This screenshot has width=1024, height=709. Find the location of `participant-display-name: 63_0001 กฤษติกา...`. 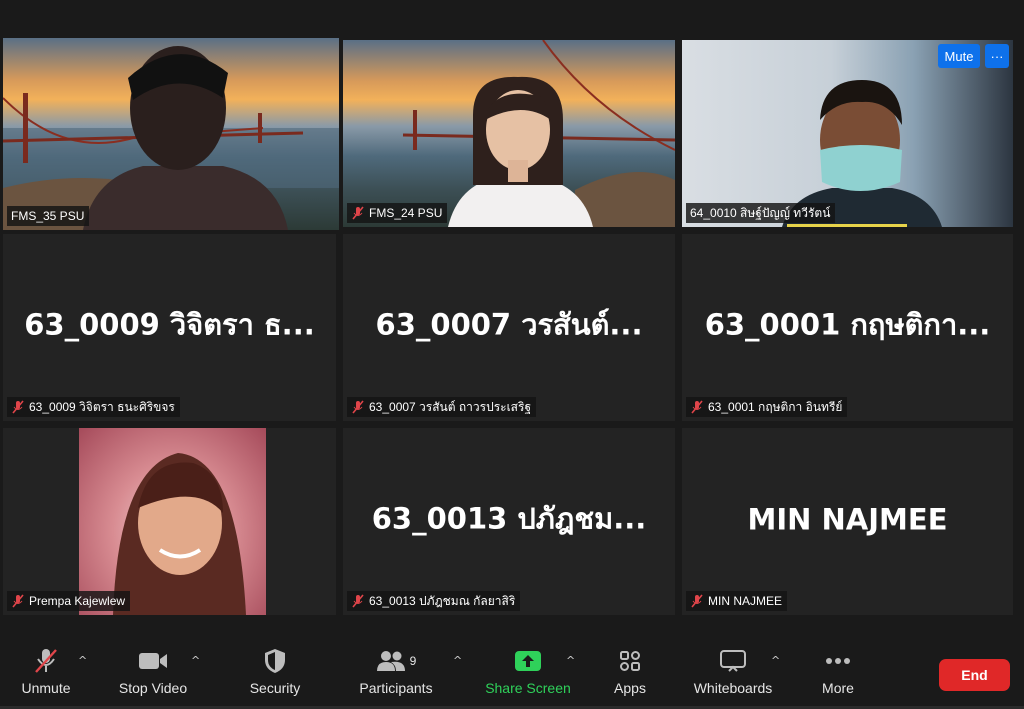

participant-display-name: 63_0001 กฤษติกา... is located at coordinates (847, 323).